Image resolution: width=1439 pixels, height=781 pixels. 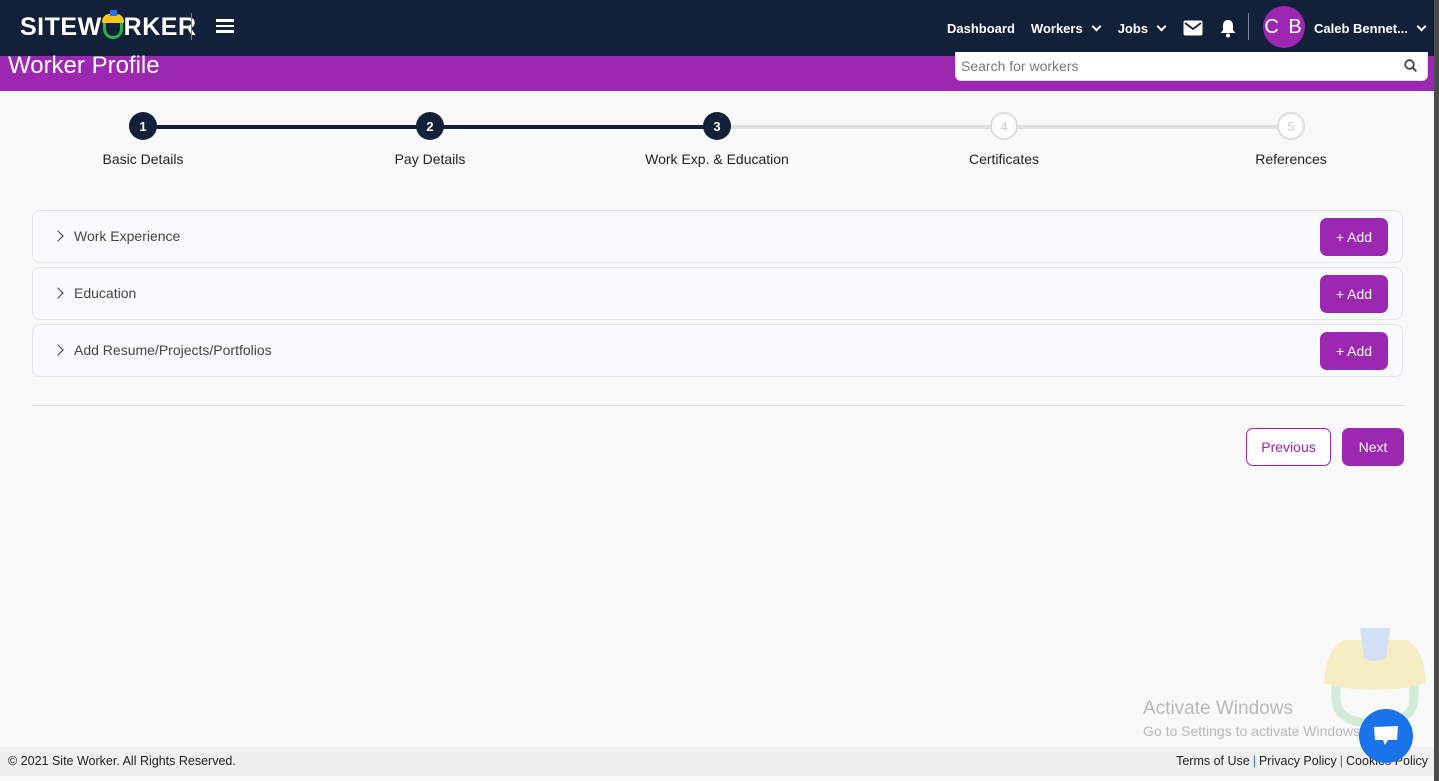 I want to click on add-education-button: + Add, so click(x=1354, y=294).